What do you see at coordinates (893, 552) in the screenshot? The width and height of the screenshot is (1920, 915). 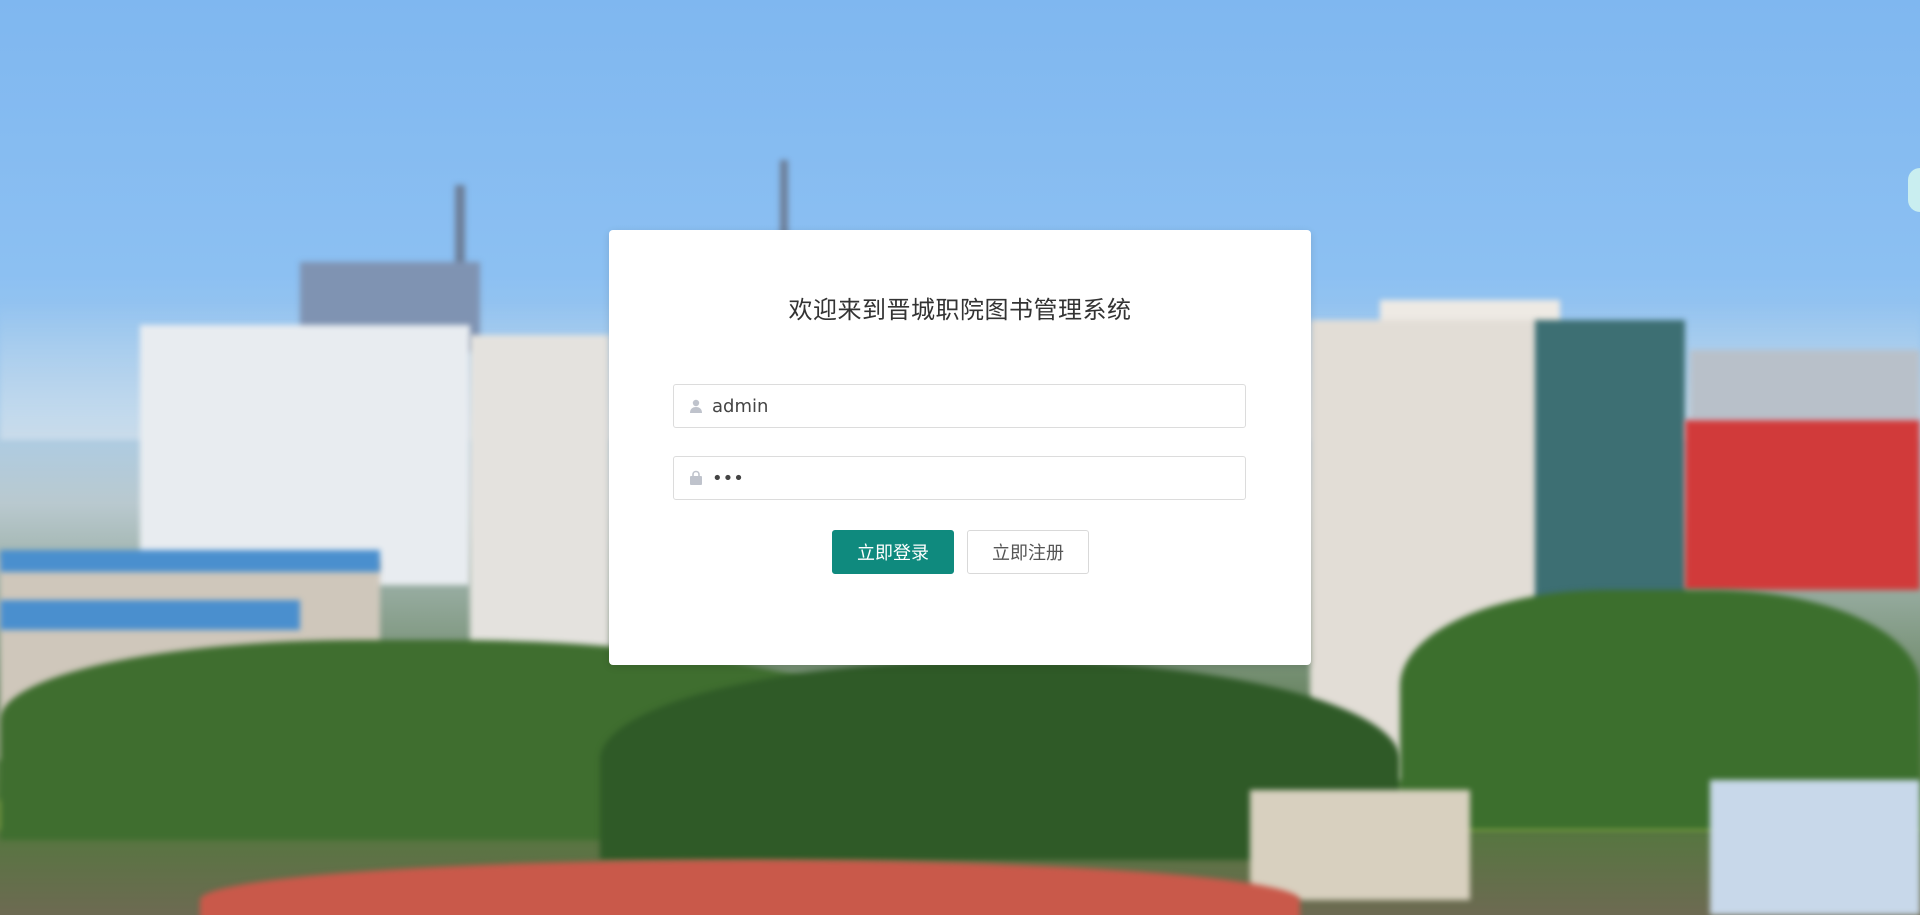 I see `login-button: 立即登录` at bounding box center [893, 552].